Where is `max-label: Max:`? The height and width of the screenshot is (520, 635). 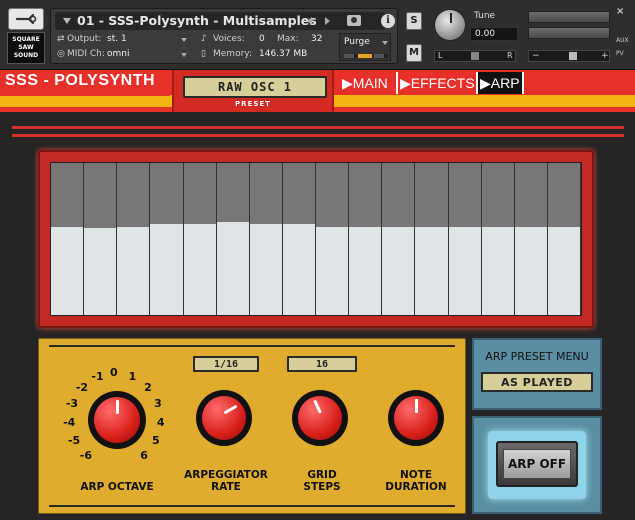
max-label: Max: is located at coordinates (288, 39).